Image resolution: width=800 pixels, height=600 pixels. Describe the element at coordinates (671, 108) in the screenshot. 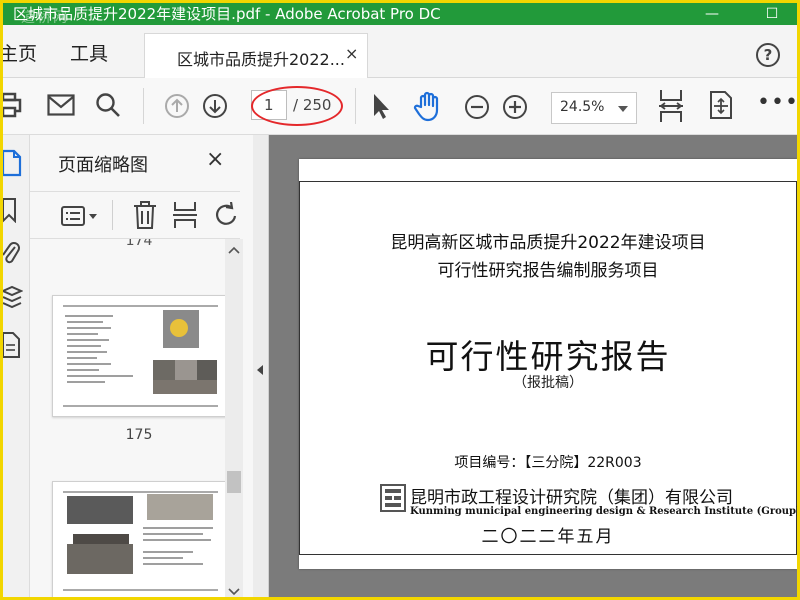

I see `fit-page-icon` at that location.